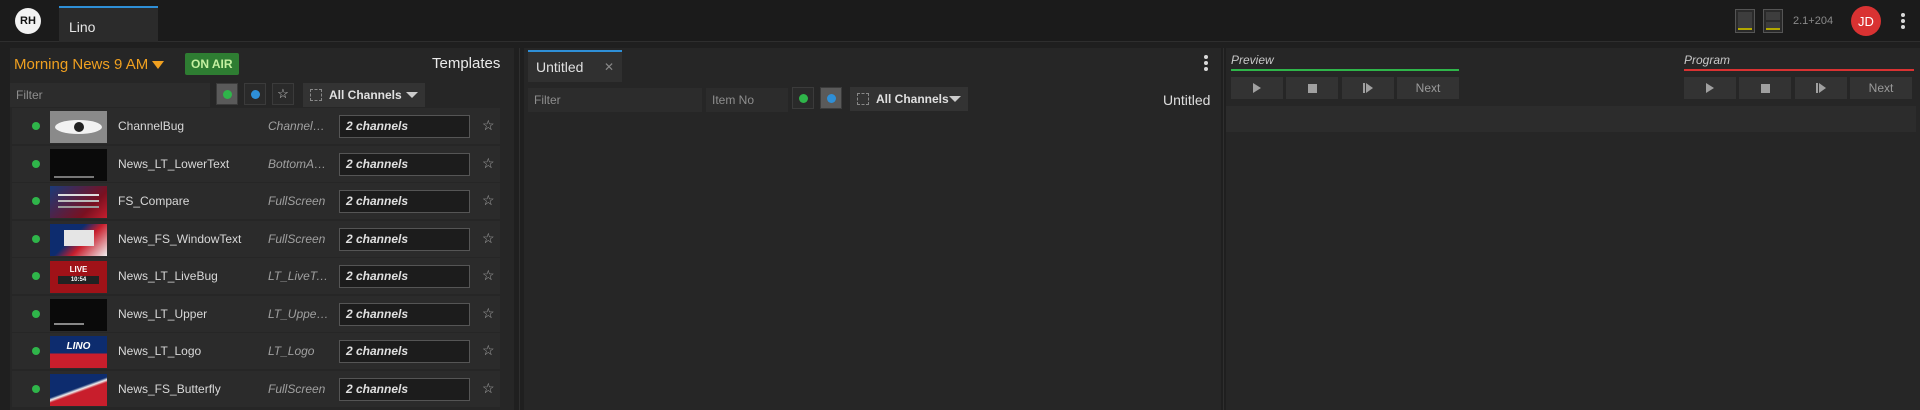 Image resolution: width=1920 pixels, height=410 pixels. What do you see at coordinates (110, 95) in the screenshot?
I see `templates-filter-input: Filter` at bounding box center [110, 95].